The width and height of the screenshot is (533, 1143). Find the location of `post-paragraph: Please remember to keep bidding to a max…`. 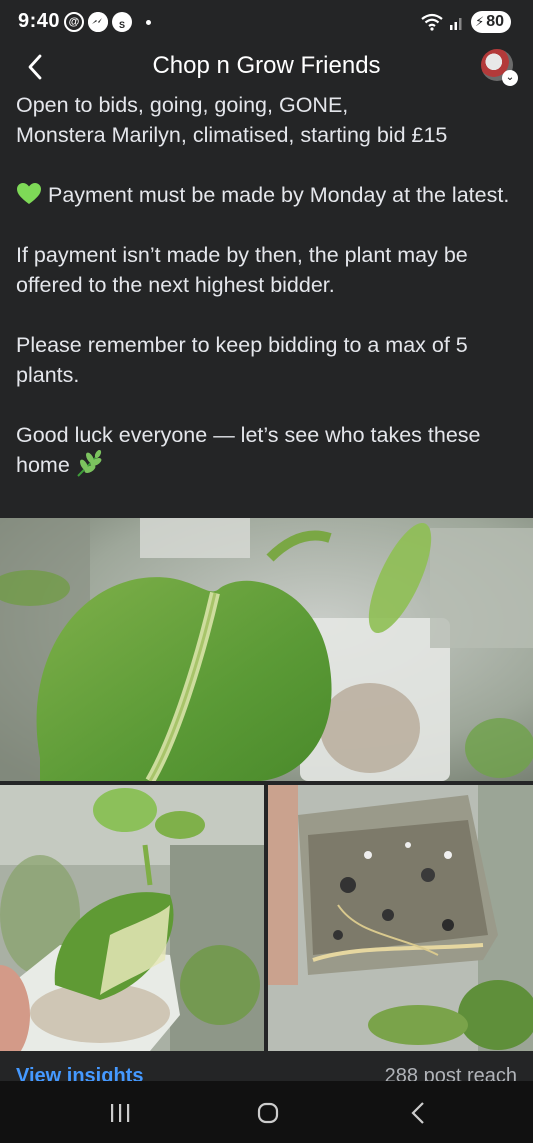

post-paragraph: Please remember to keep bidding to a max… is located at coordinates (268, 360).